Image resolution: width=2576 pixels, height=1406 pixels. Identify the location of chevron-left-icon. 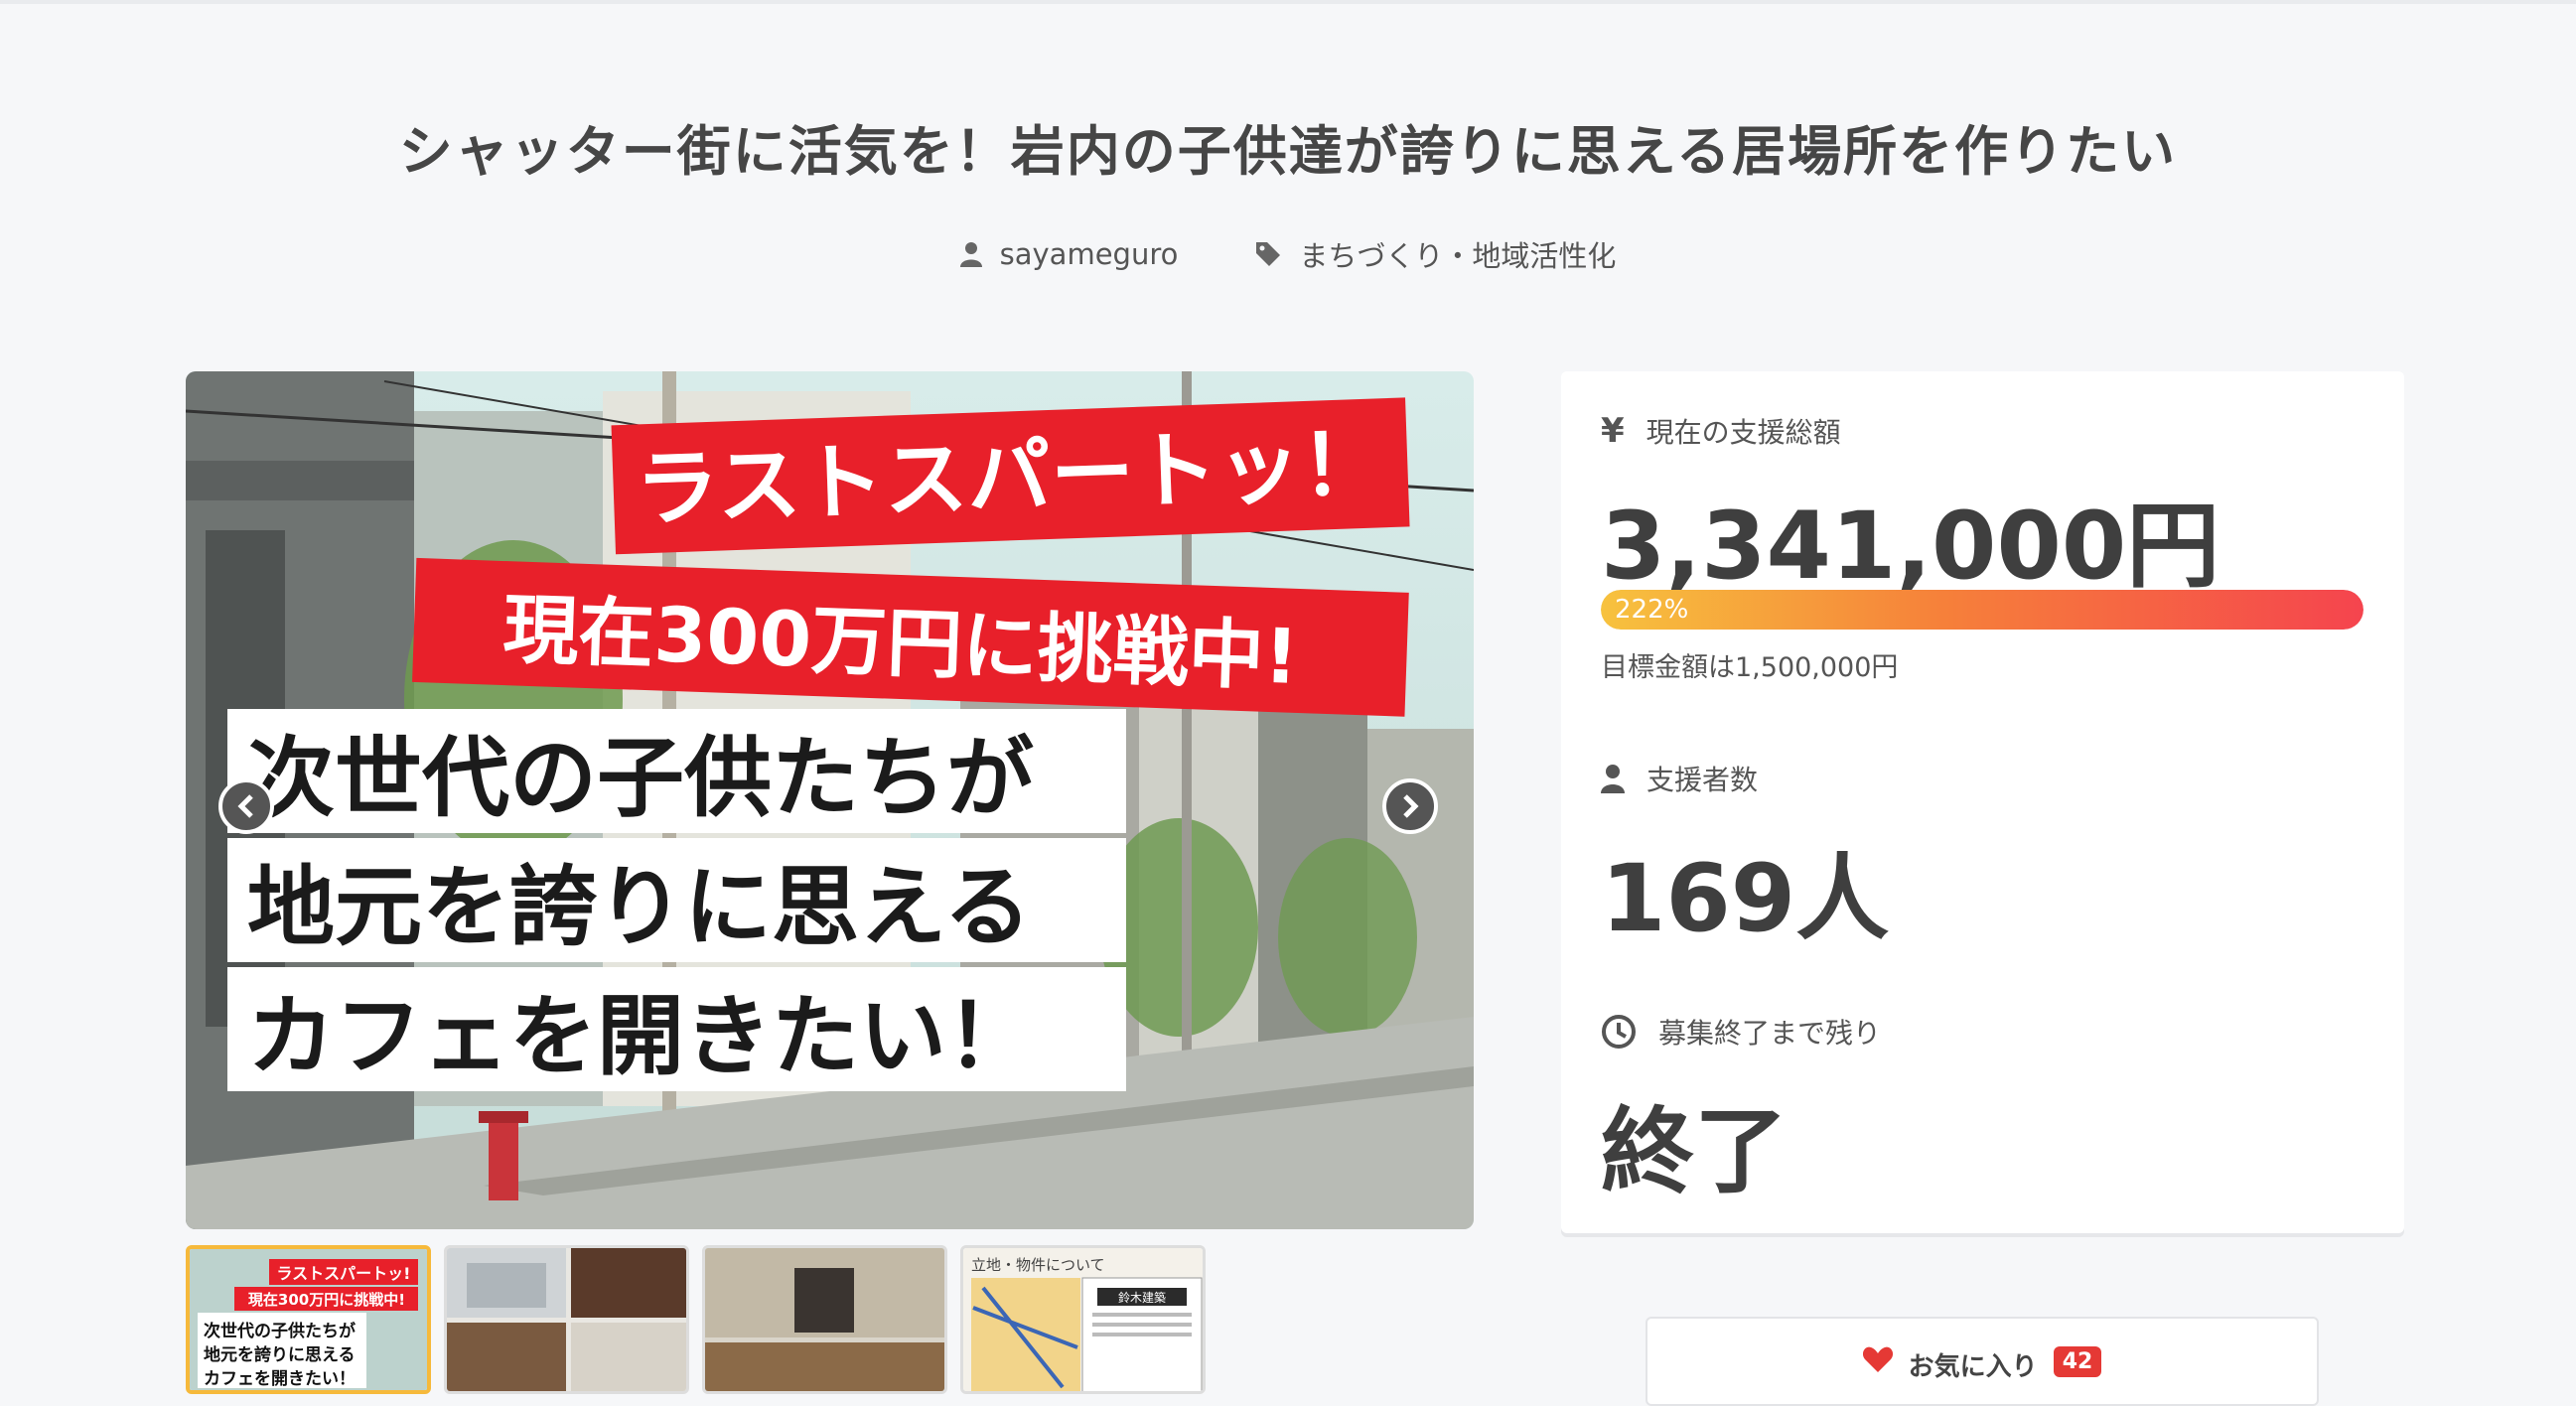
(245, 806).